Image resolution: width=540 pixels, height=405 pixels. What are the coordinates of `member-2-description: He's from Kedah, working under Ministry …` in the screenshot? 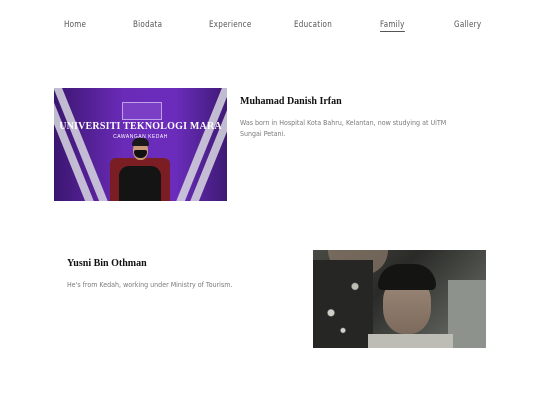 It's located at (150, 284).